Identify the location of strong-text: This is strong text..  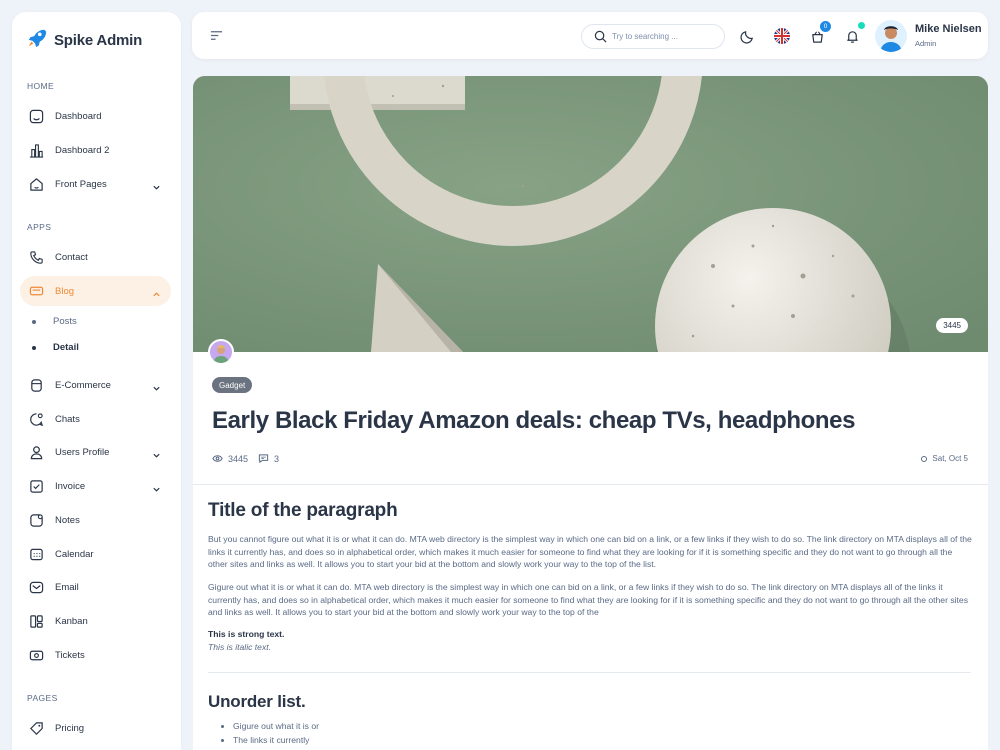
(246, 634).